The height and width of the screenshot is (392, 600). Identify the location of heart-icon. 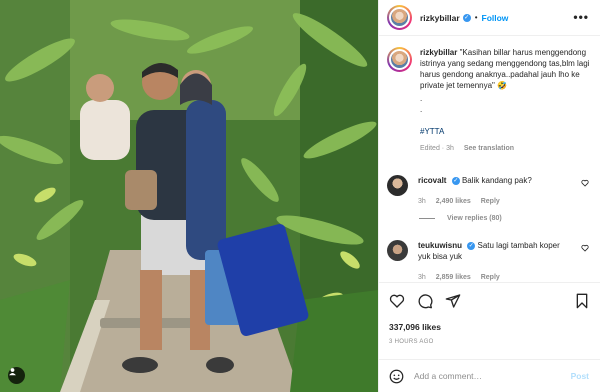
(397, 301).